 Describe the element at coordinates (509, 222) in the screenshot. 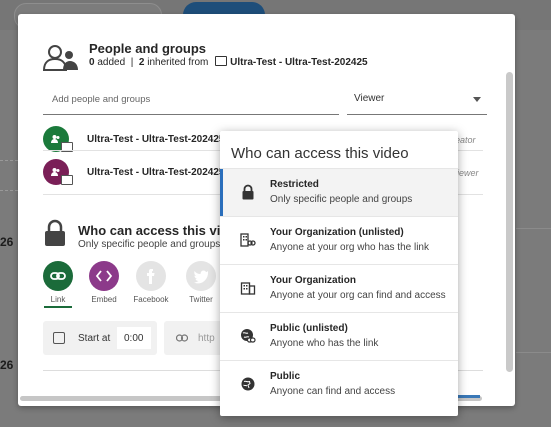

I see `vertical-scrollbar` at that location.